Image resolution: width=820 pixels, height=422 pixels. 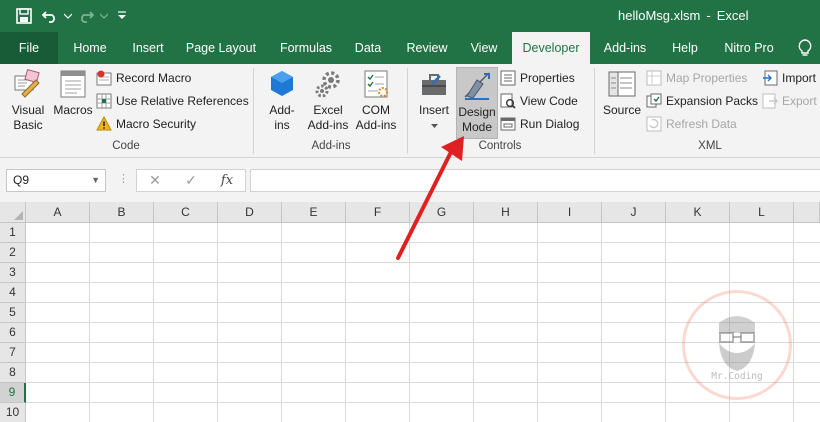 I want to click on visual-basic-button: Visual Basic, so click(x=28, y=100).